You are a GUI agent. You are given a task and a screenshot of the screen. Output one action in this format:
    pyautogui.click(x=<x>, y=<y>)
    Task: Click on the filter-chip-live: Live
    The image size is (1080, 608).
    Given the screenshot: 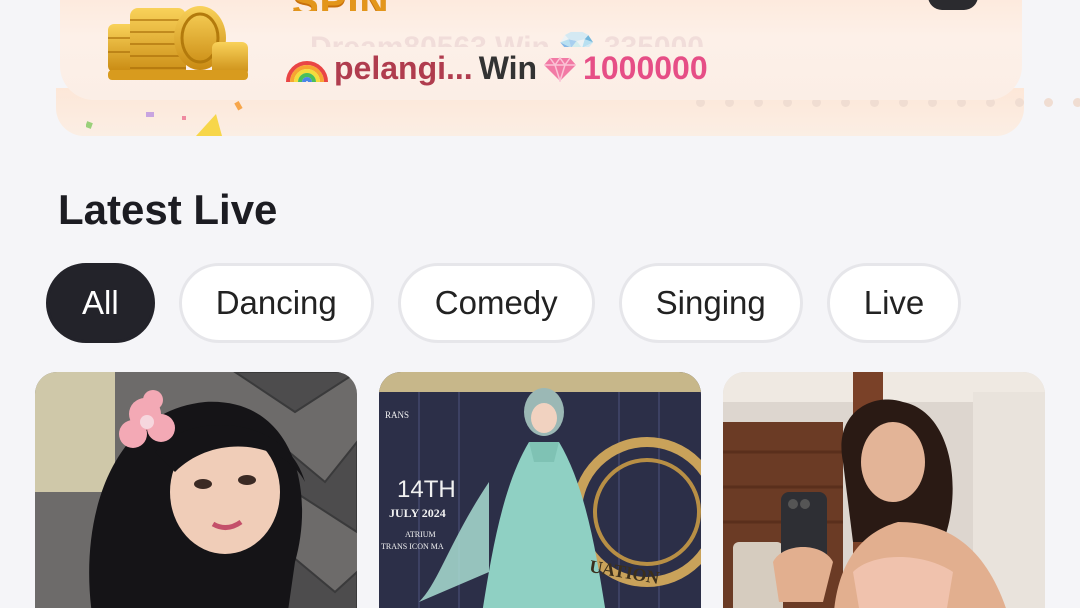 What is the action you would take?
    pyautogui.click(x=894, y=303)
    